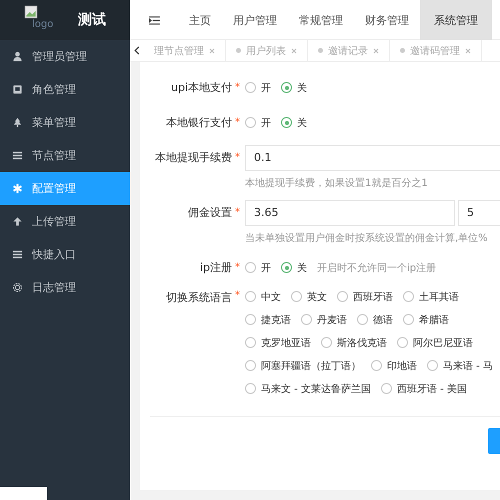 The width and height of the screenshot is (500, 500). Describe the element at coordinates (17, 287) in the screenshot. I see `gear-icon` at that location.